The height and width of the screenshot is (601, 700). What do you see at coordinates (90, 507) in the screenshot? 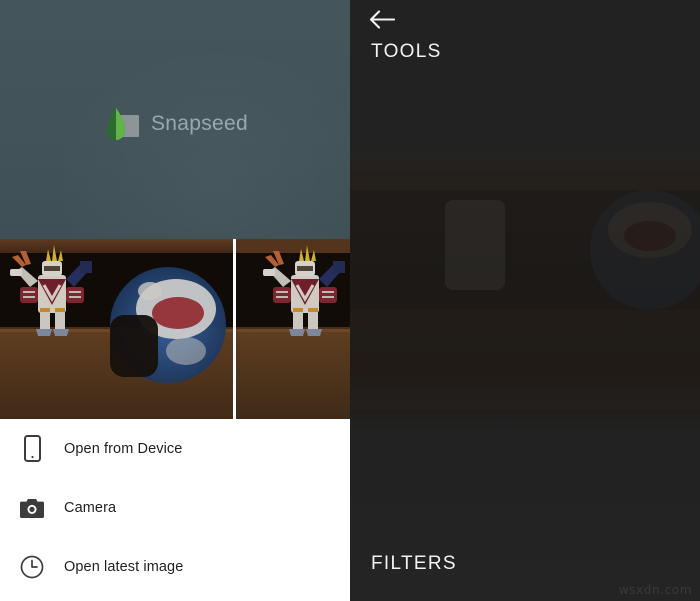
I see `menu-item-label: Camera` at bounding box center [90, 507].